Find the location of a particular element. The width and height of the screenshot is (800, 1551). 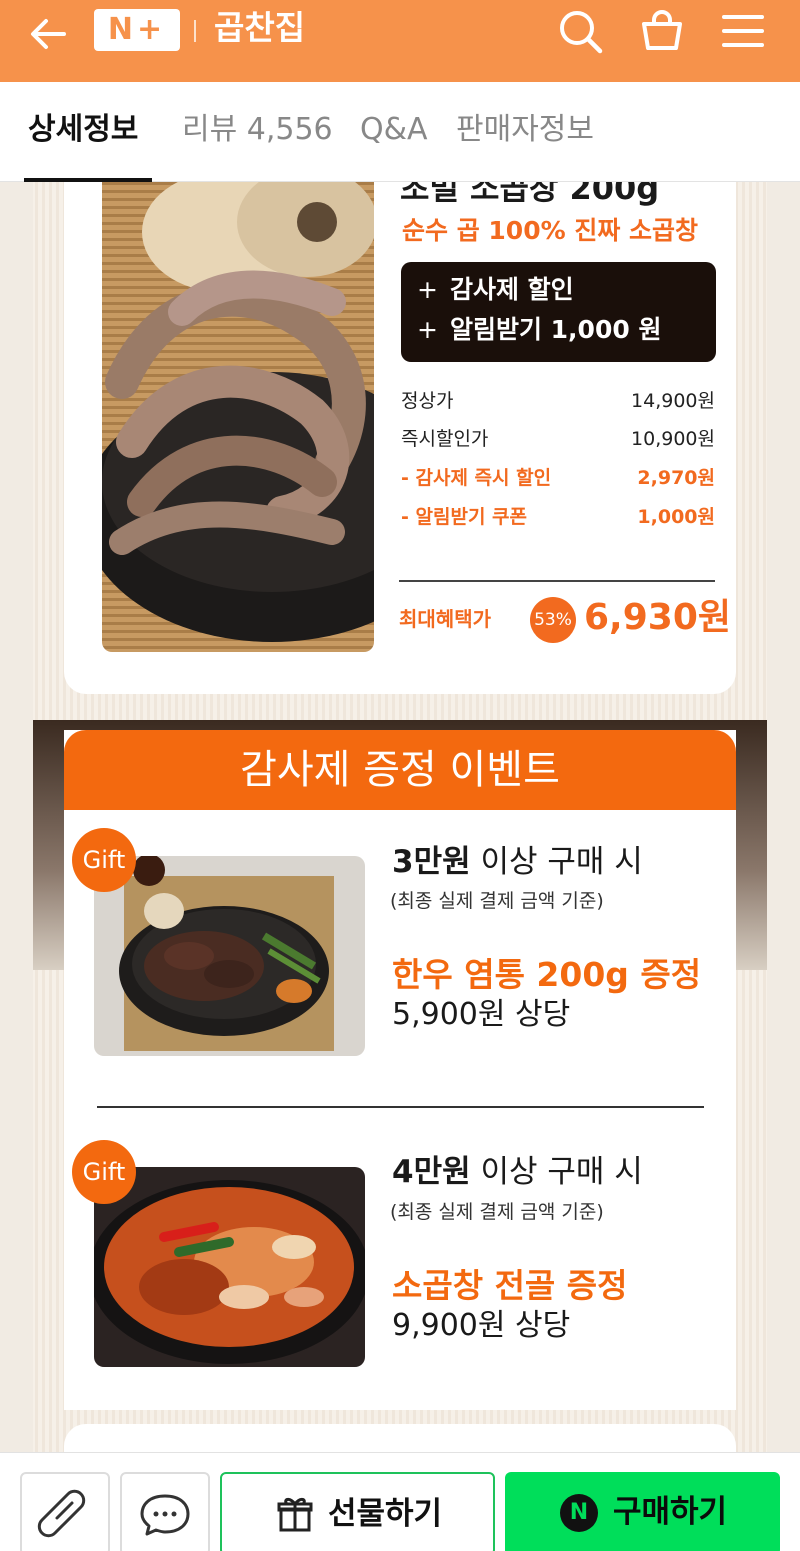

gift-condition: 3만원 이상 구매 시 is located at coordinates (517, 862).